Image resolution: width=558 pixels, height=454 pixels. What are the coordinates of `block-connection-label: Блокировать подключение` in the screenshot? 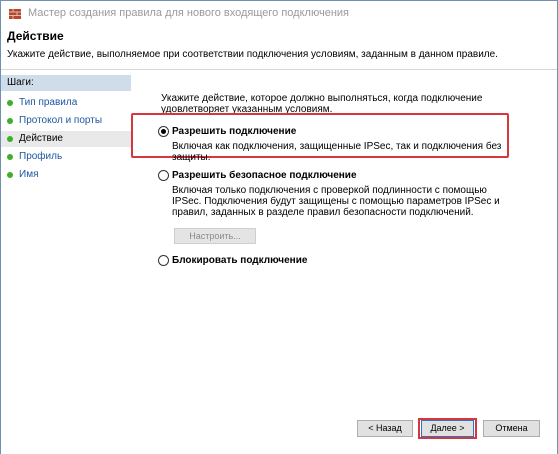 It's located at (239, 260).